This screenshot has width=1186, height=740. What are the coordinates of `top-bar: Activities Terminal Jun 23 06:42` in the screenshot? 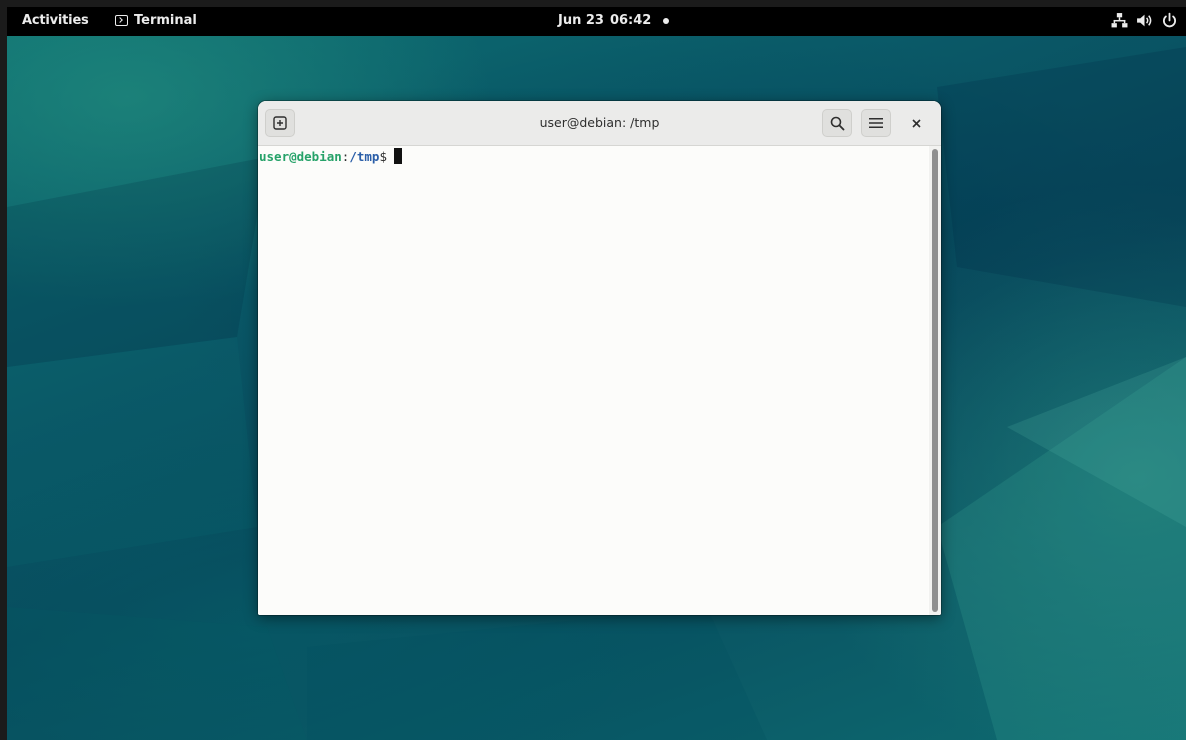 It's located at (596, 21).